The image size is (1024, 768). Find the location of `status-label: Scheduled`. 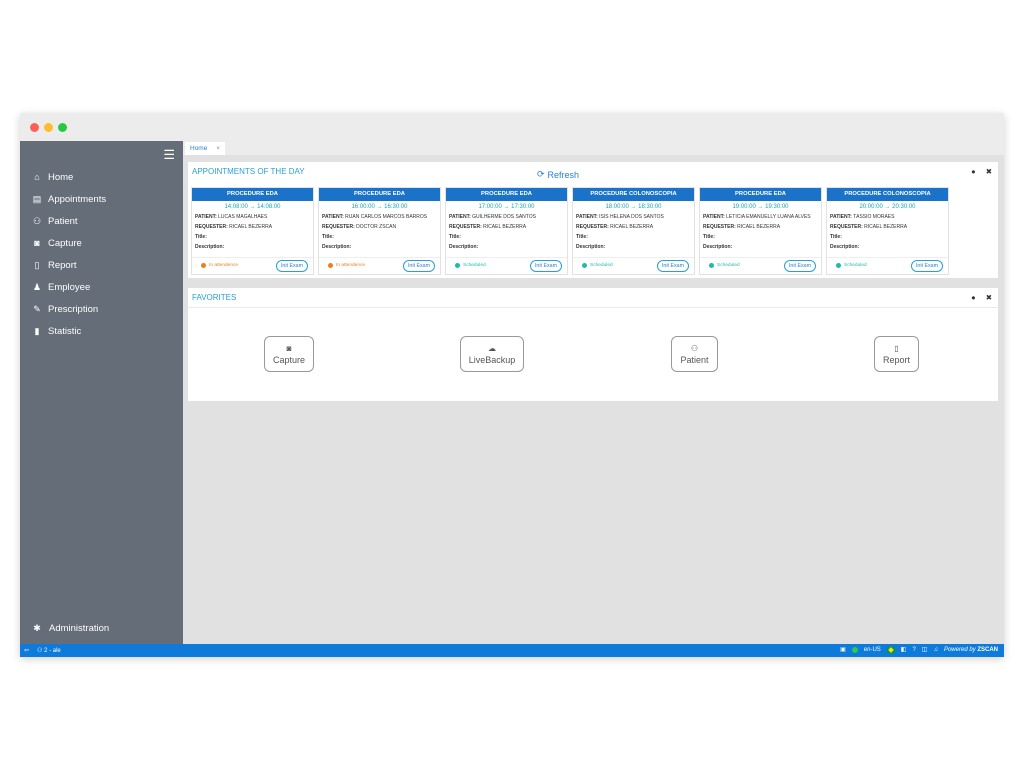

status-label: Scheduled is located at coordinates (474, 265).